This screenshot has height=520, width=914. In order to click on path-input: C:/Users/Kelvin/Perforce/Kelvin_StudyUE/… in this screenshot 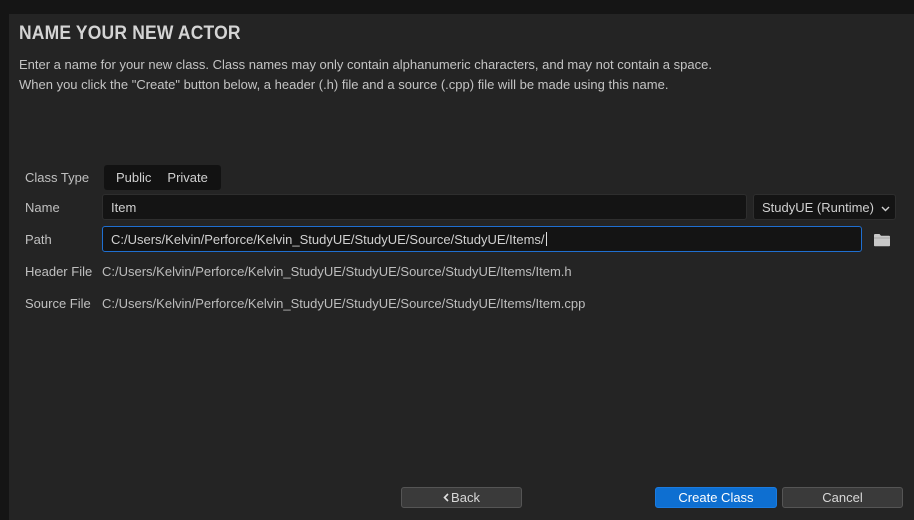, I will do `click(482, 239)`.